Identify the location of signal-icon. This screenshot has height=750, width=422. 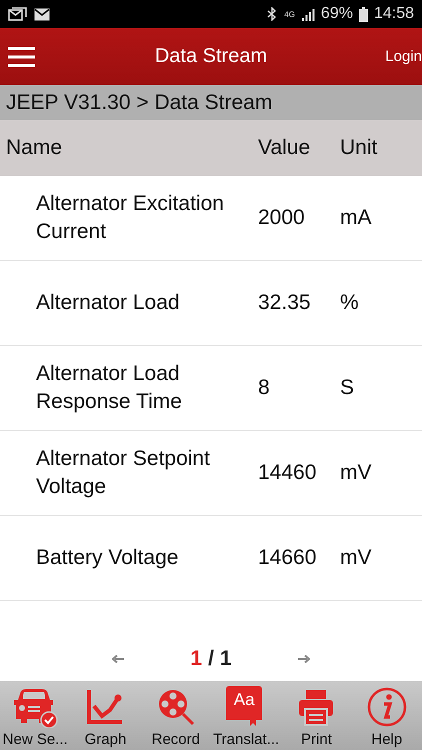
(307, 14).